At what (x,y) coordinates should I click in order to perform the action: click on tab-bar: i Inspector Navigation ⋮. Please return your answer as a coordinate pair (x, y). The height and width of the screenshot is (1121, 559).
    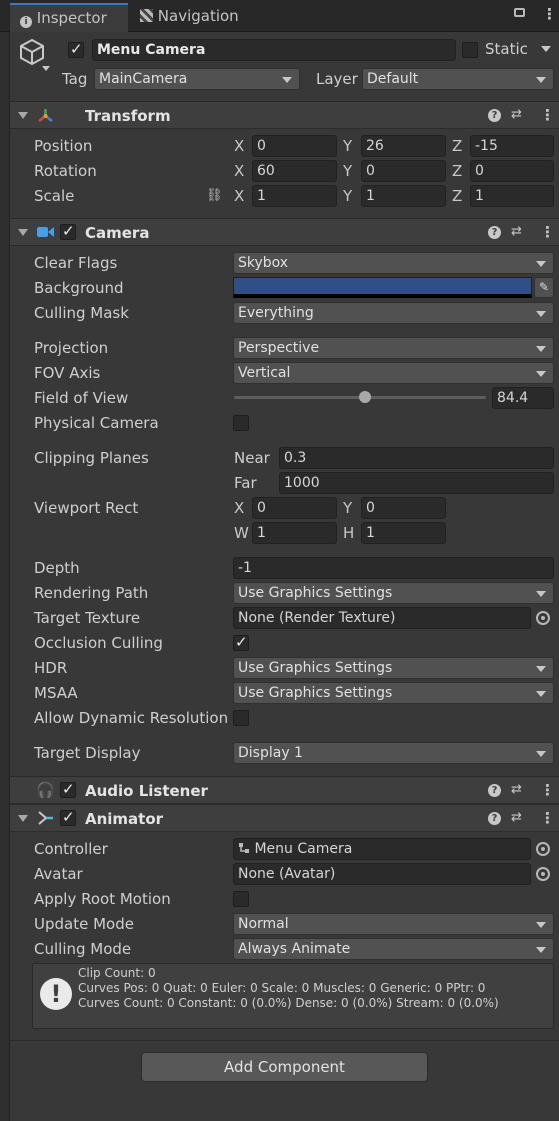
    Looking at the image, I should click on (279, 16).